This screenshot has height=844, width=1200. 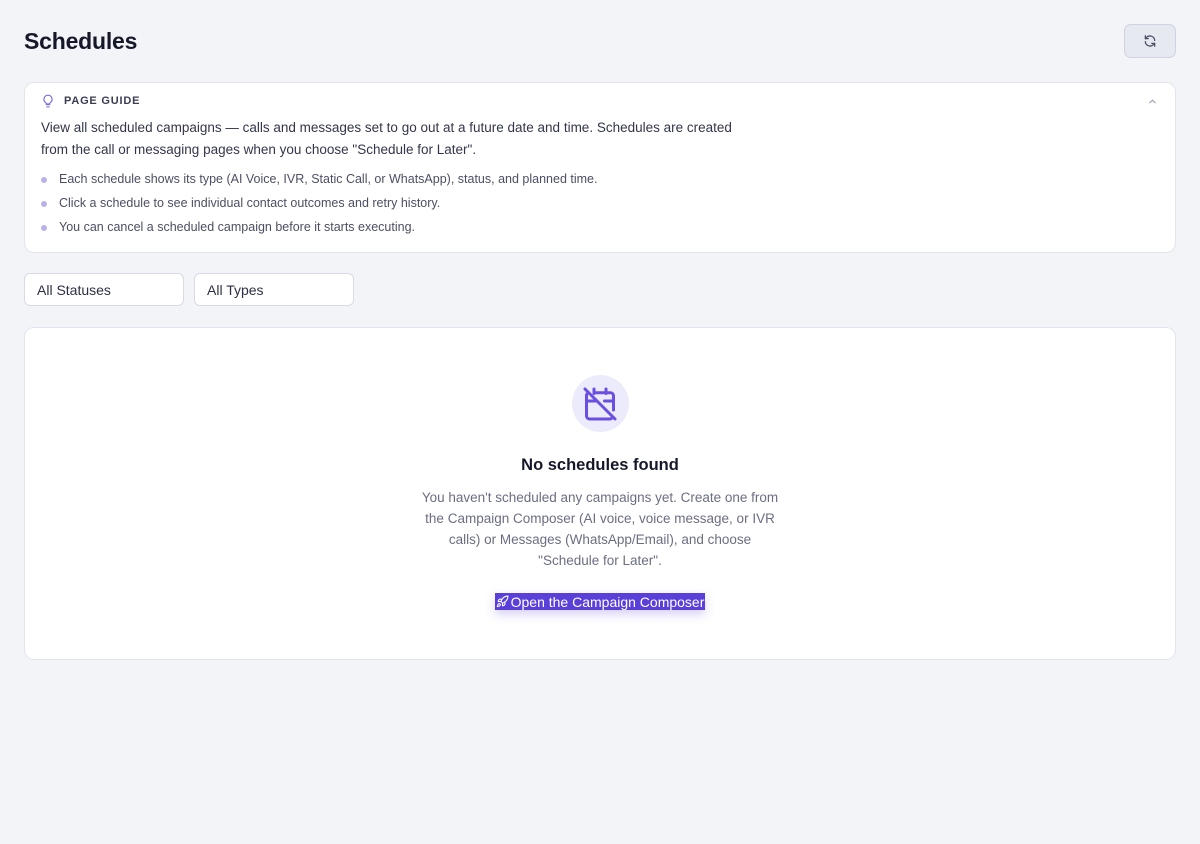 What do you see at coordinates (81, 41) in the screenshot?
I see `page-title: Schedules` at bounding box center [81, 41].